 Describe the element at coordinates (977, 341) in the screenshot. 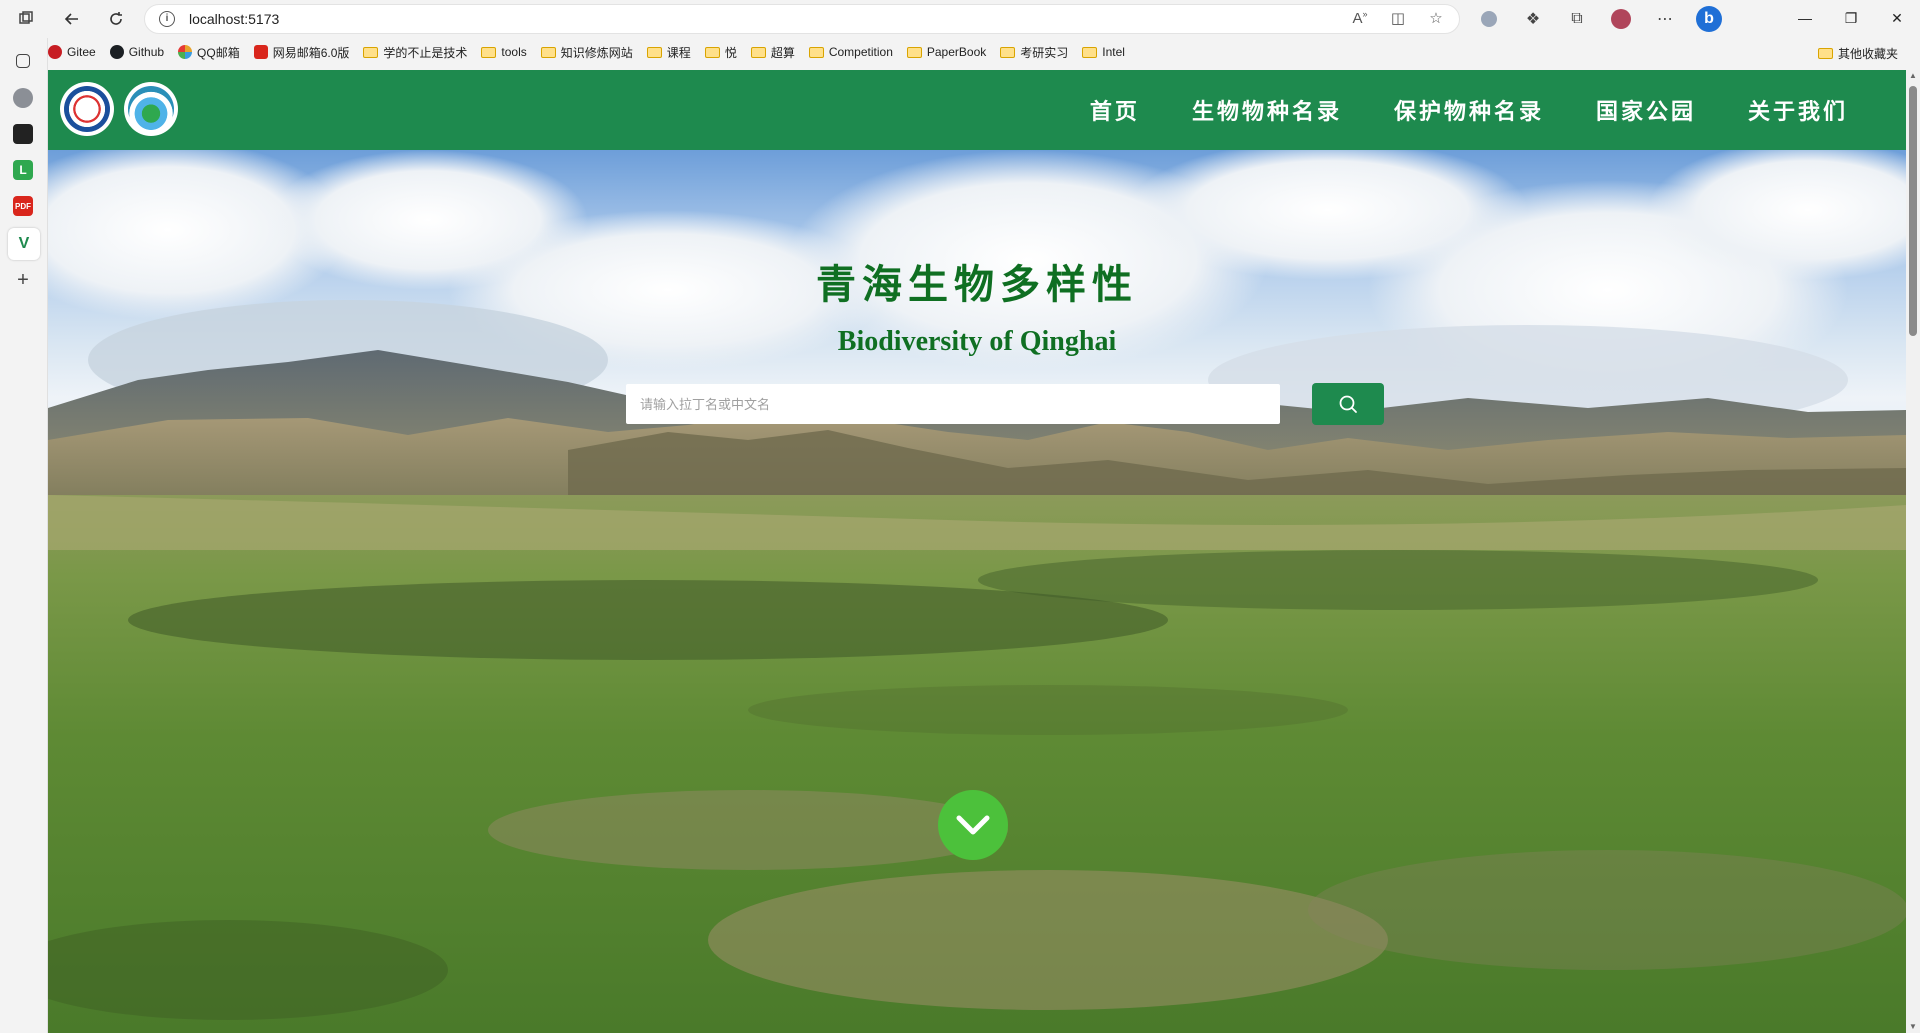

I see `hero-subtitle: Biodiversity of Qinghai` at that location.